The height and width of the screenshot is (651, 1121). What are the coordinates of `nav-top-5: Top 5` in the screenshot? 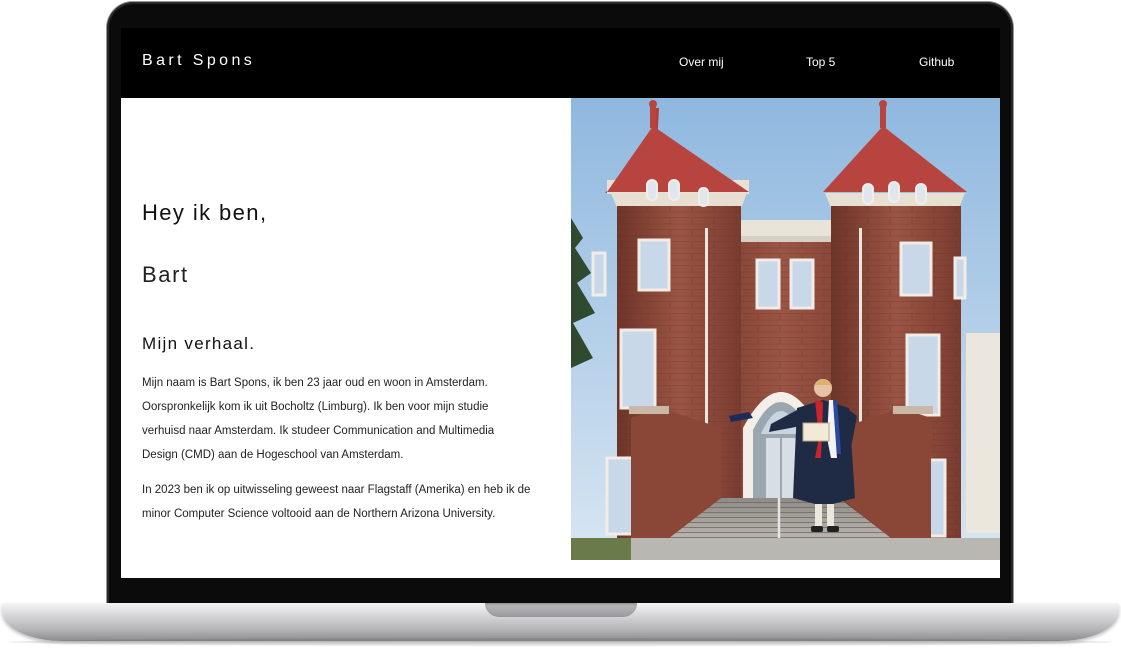 It's located at (820, 62).